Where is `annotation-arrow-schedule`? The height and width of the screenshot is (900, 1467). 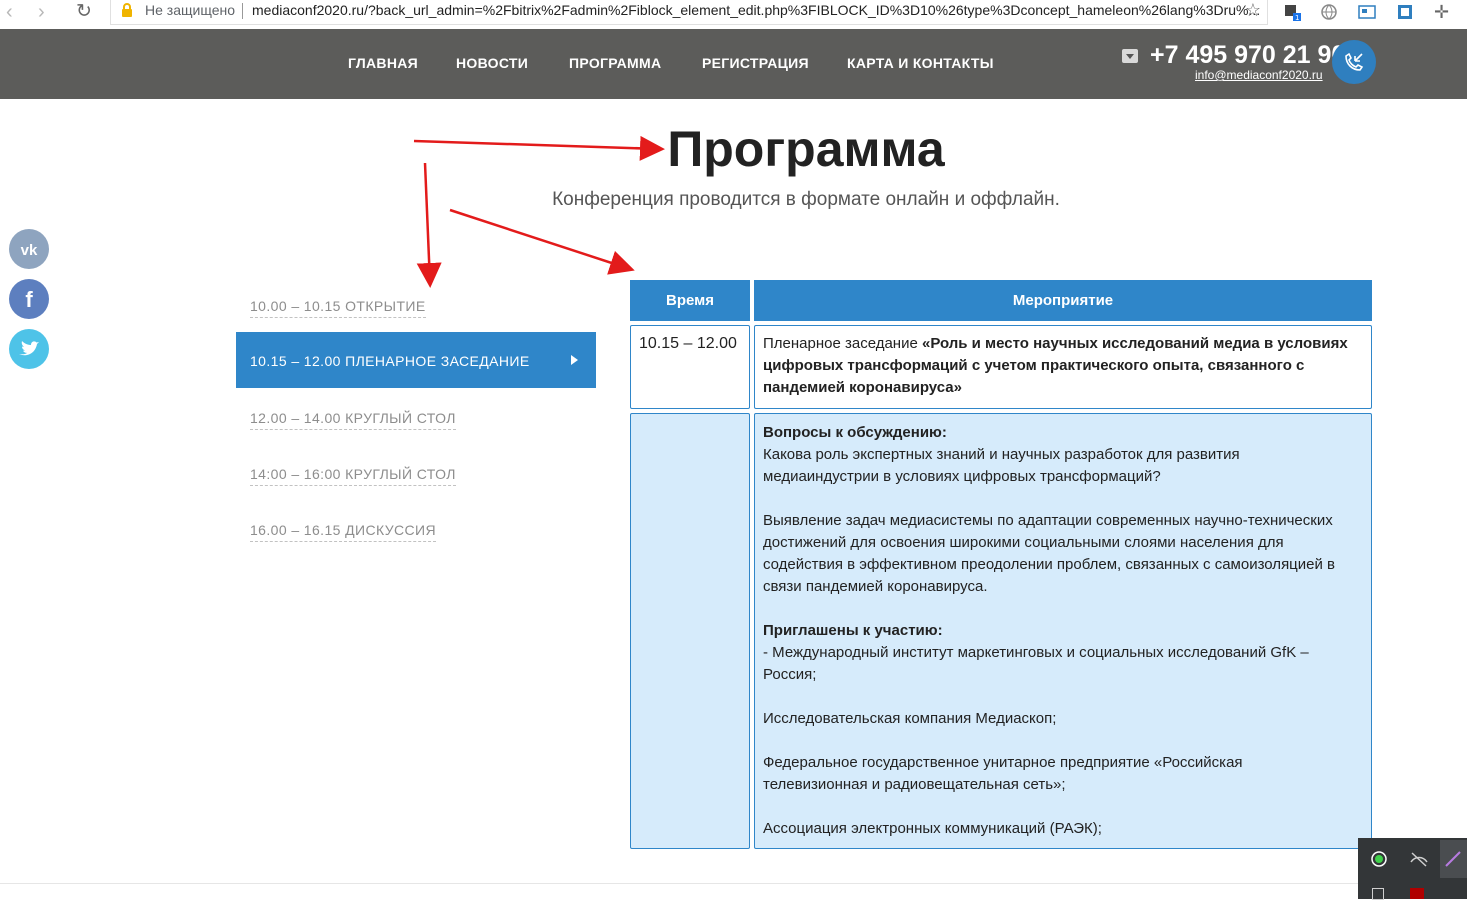 annotation-arrow-schedule is located at coordinates (429, 225).